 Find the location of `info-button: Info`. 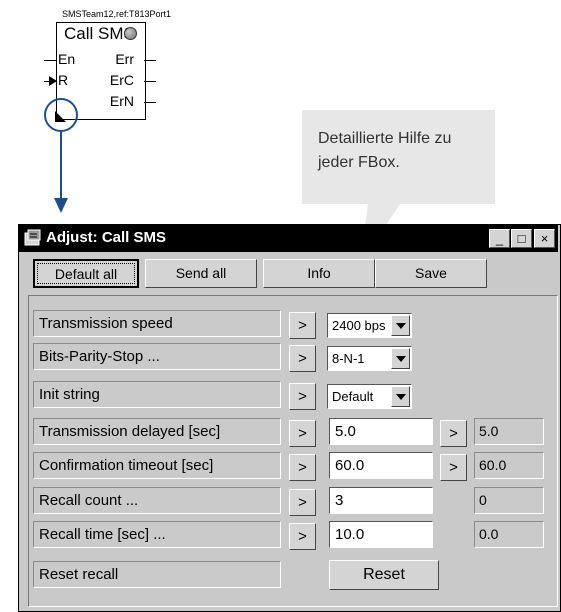

info-button: Info is located at coordinates (319, 273).